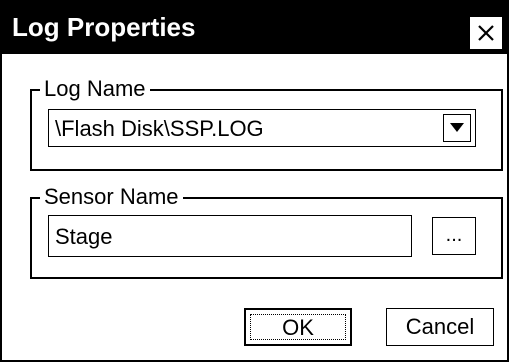 The image size is (509, 362). Describe the element at coordinates (95, 89) in the screenshot. I see `log-name-label: Log Name` at that location.